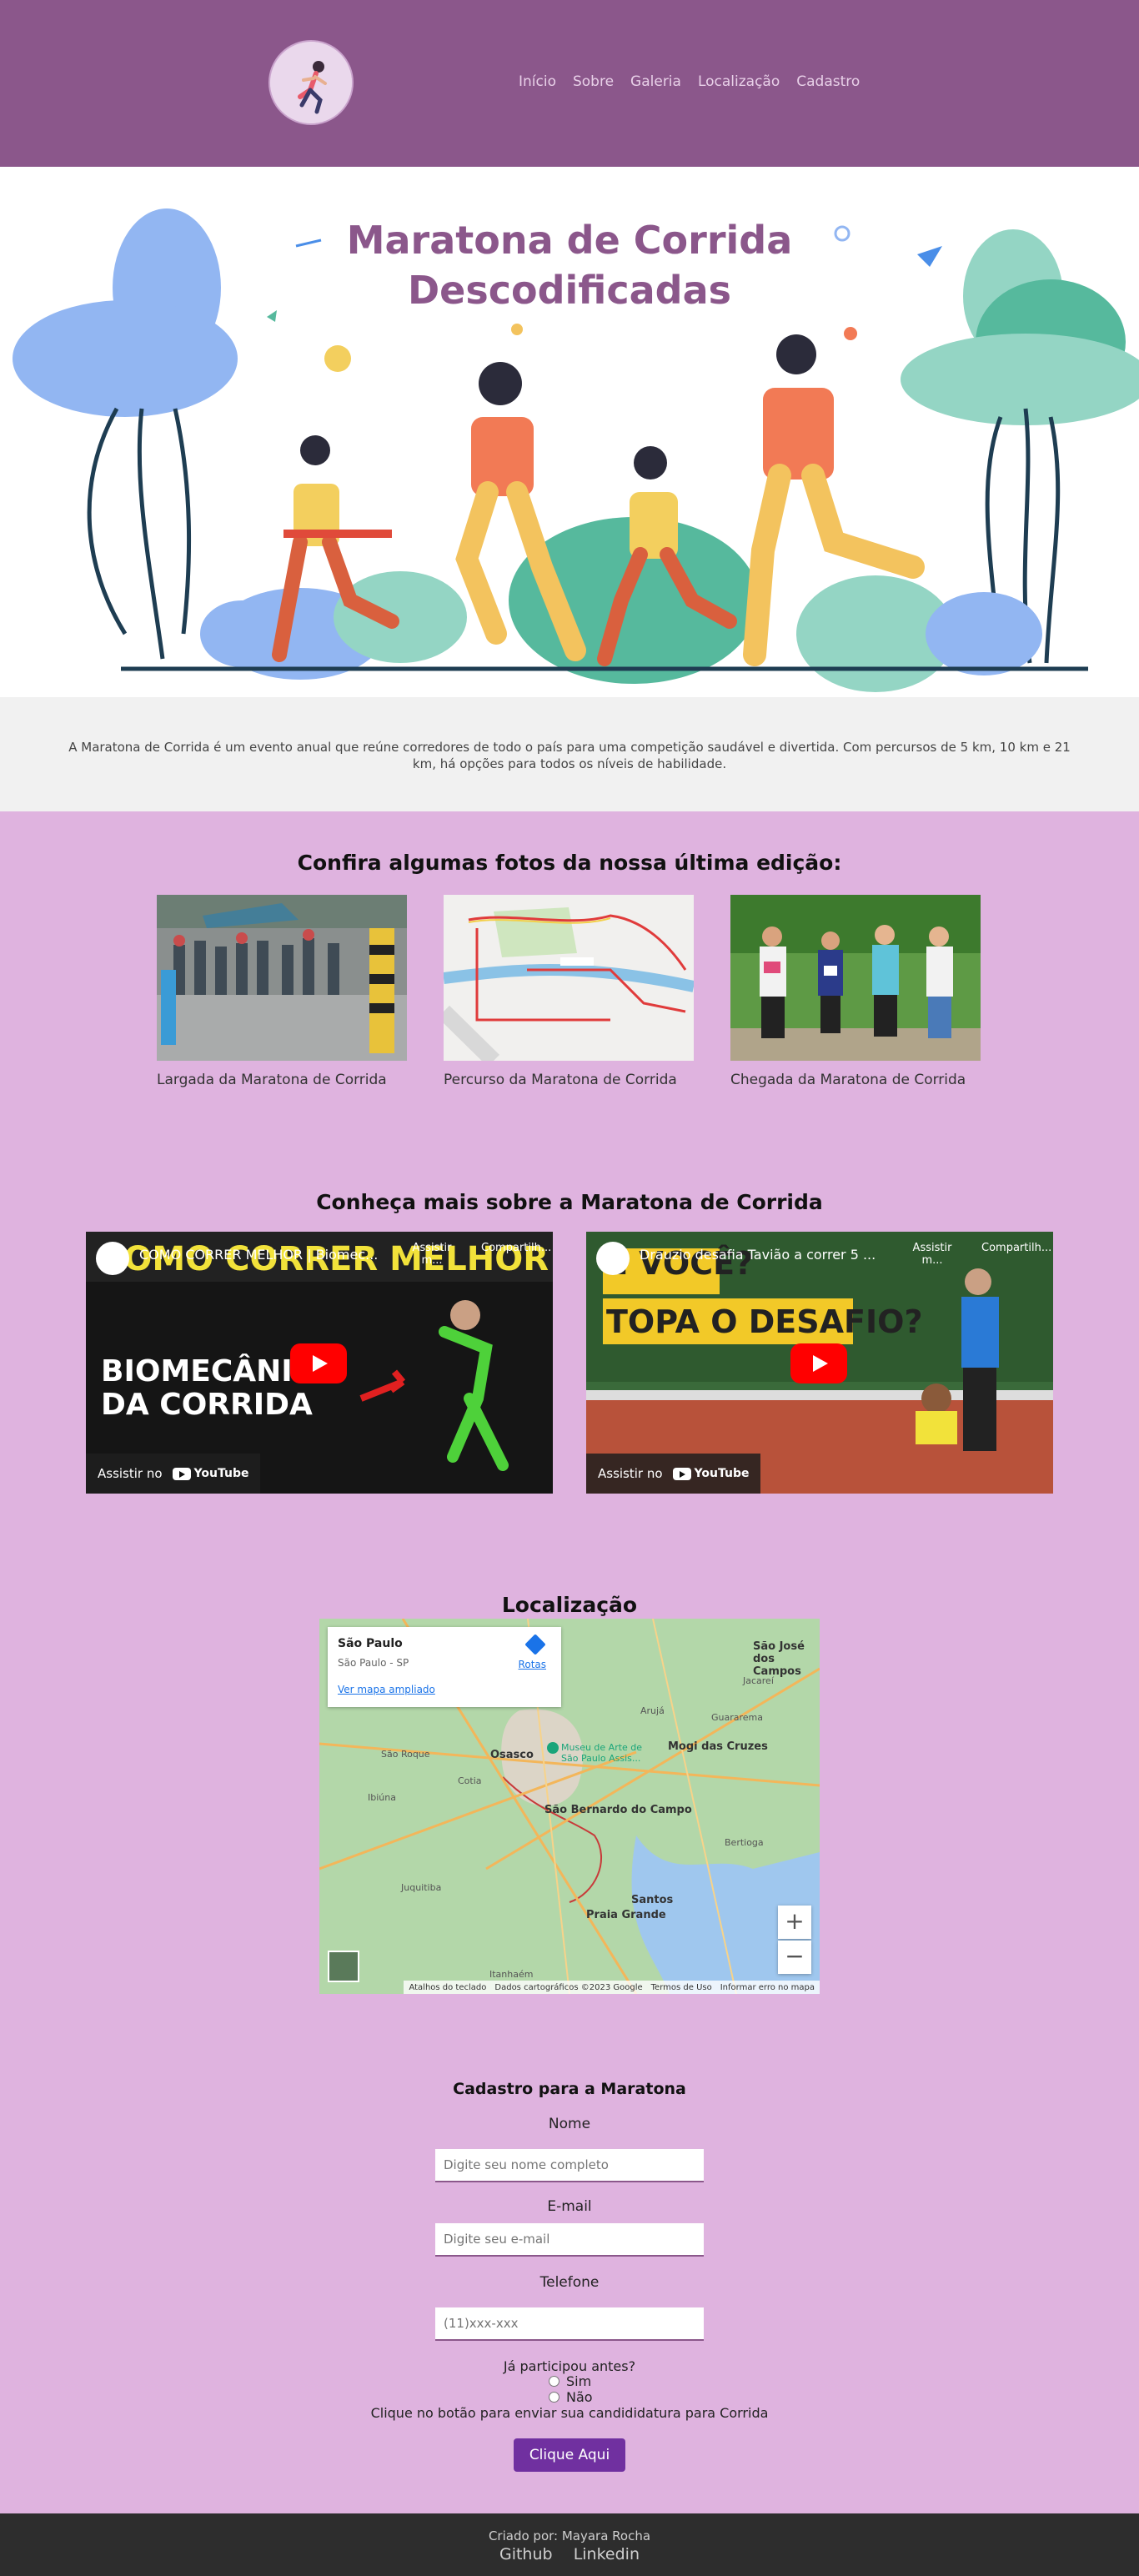 Image resolution: width=1139 pixels, height=2576 pixels. Describe the element at coordinates (744, 1842) in the screenshot. I see `map-label-bertioga: Bertioga` at that location.